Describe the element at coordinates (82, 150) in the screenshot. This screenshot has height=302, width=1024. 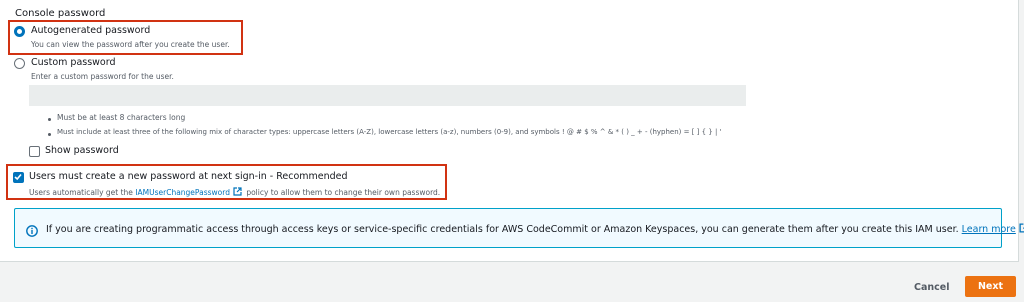
I see `show-password-label: Show password` at that location.